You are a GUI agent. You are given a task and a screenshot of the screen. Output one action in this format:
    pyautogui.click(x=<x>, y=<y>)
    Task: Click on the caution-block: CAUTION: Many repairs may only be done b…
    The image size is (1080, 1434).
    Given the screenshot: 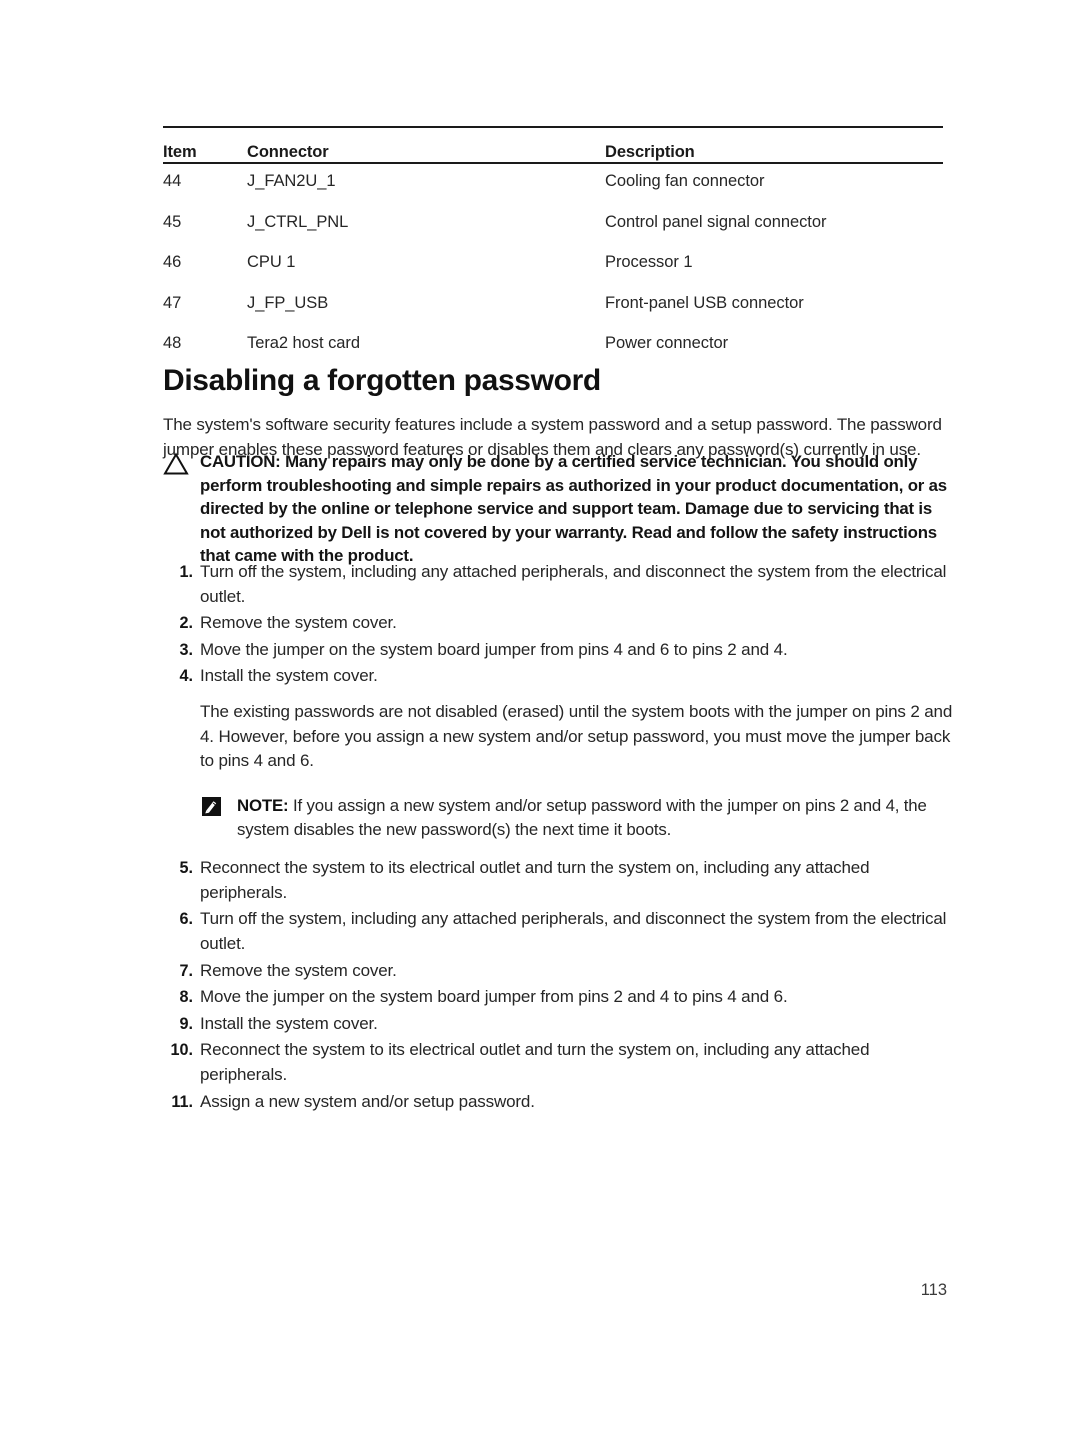 What is the action you would take?
    pyautogui.click(x=555, y=509)
    